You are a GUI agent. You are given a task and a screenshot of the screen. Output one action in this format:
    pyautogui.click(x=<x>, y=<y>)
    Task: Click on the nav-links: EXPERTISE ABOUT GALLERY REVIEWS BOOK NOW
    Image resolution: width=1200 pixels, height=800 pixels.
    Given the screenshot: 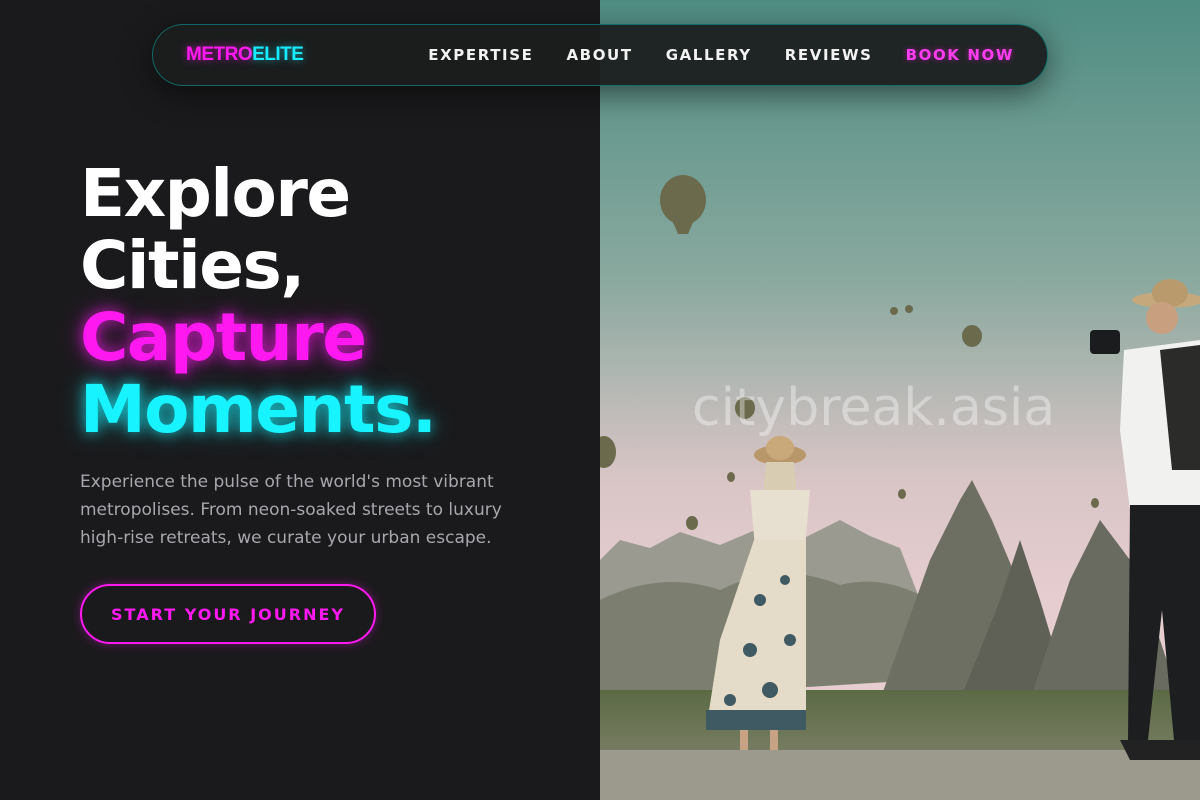 What is the action you would take?
    pyautogui.click(x=721, y=55)
    